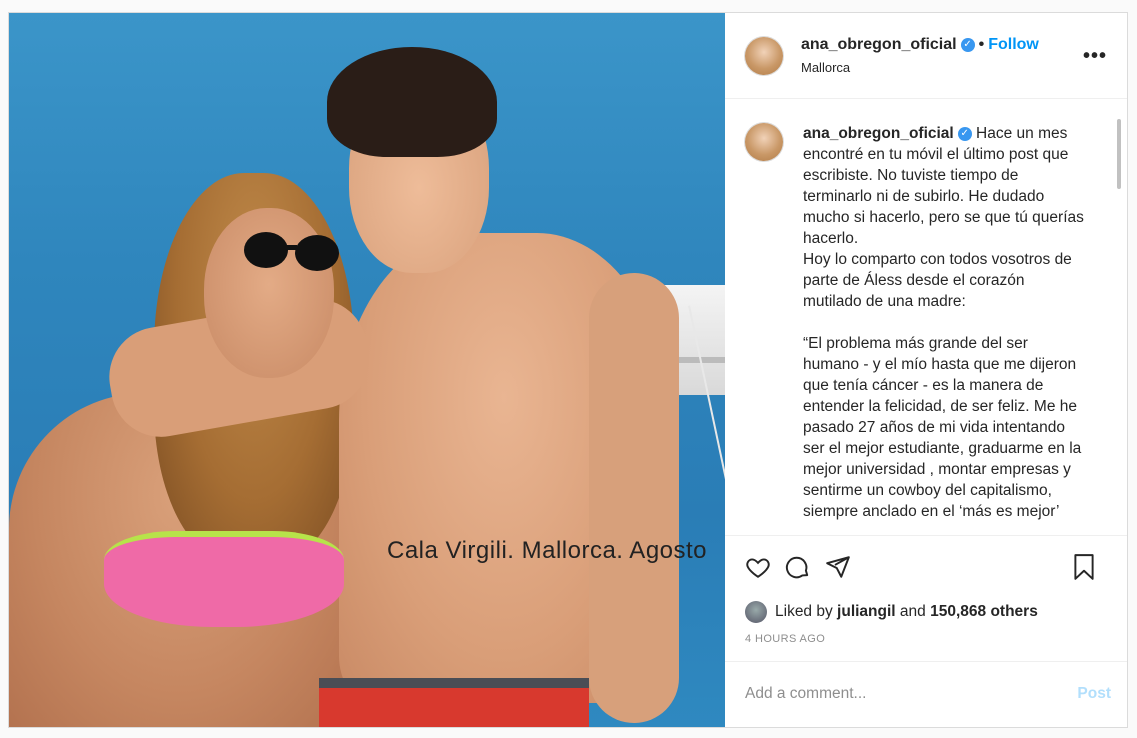  I want to click on likes-count-link: 150,868 others, so click(984, 612).